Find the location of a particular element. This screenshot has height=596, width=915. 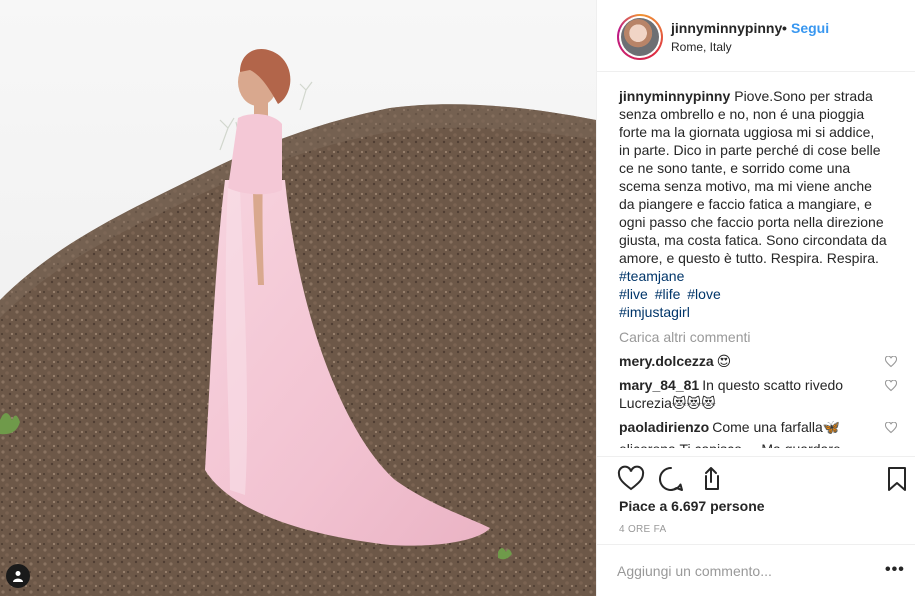

bookmark-icon is located at coordinates (897, 479).